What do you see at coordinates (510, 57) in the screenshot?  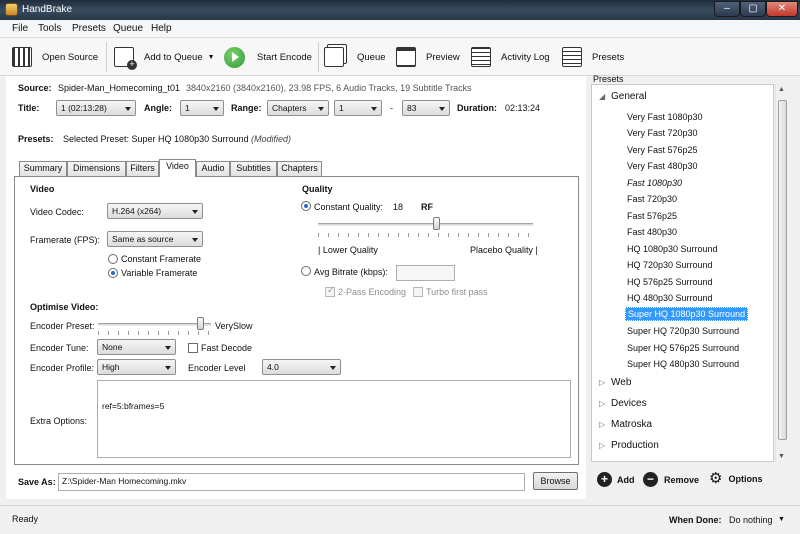 I see `activity-log-button: Activity Log` at bounding box center [510, 57].